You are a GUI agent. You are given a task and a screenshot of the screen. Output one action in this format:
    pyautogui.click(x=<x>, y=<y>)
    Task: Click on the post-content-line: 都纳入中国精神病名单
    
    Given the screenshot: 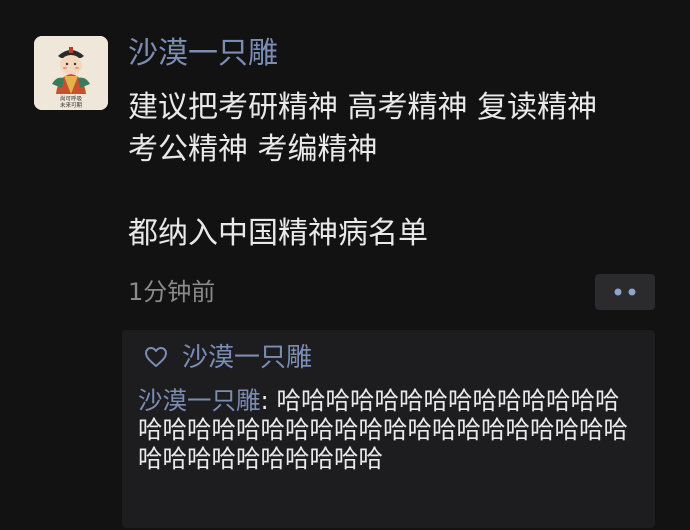 What is the action you would take?
    pyautogui.click(x=278, y=233)
    